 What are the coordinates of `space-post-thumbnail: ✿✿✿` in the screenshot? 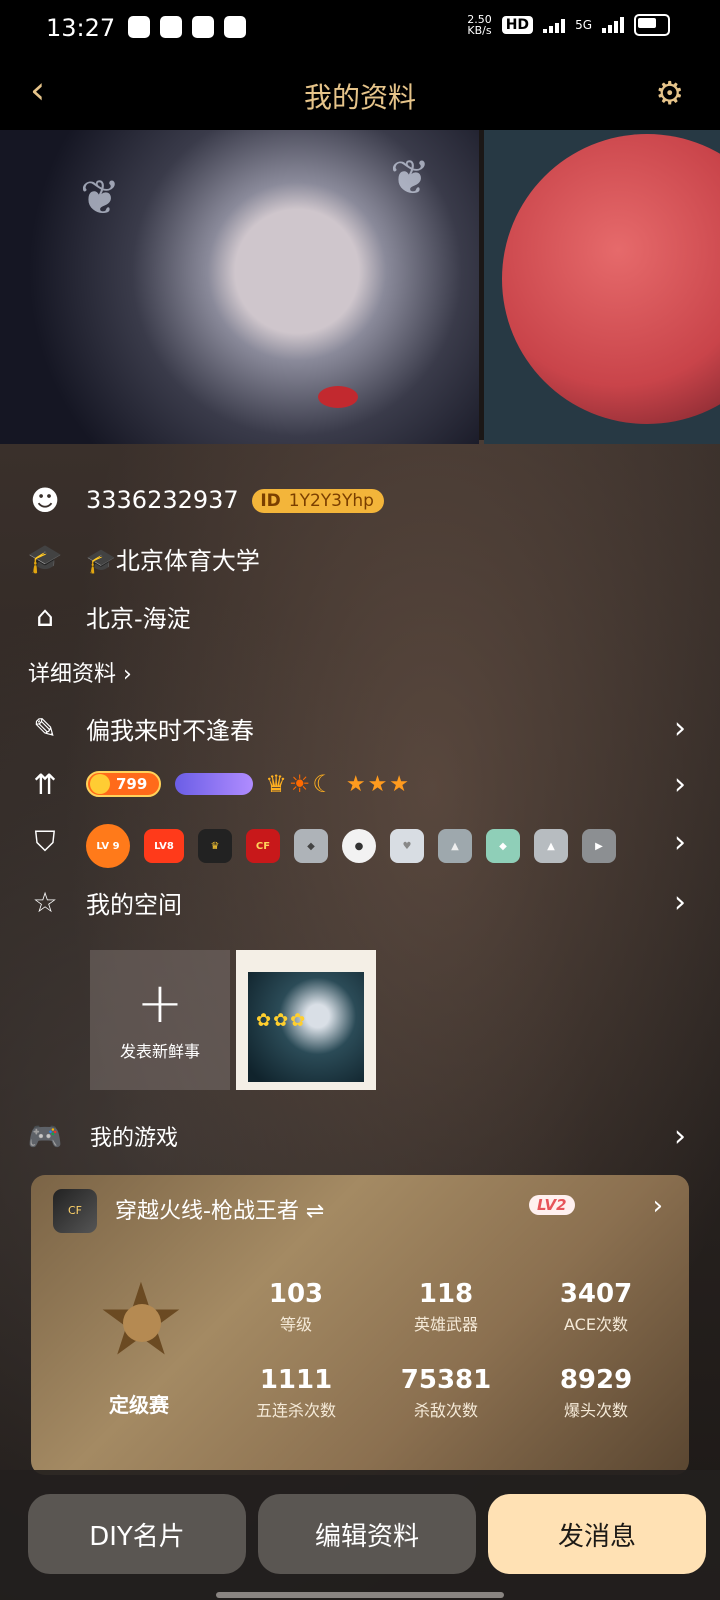 It's located at (306, 1020).